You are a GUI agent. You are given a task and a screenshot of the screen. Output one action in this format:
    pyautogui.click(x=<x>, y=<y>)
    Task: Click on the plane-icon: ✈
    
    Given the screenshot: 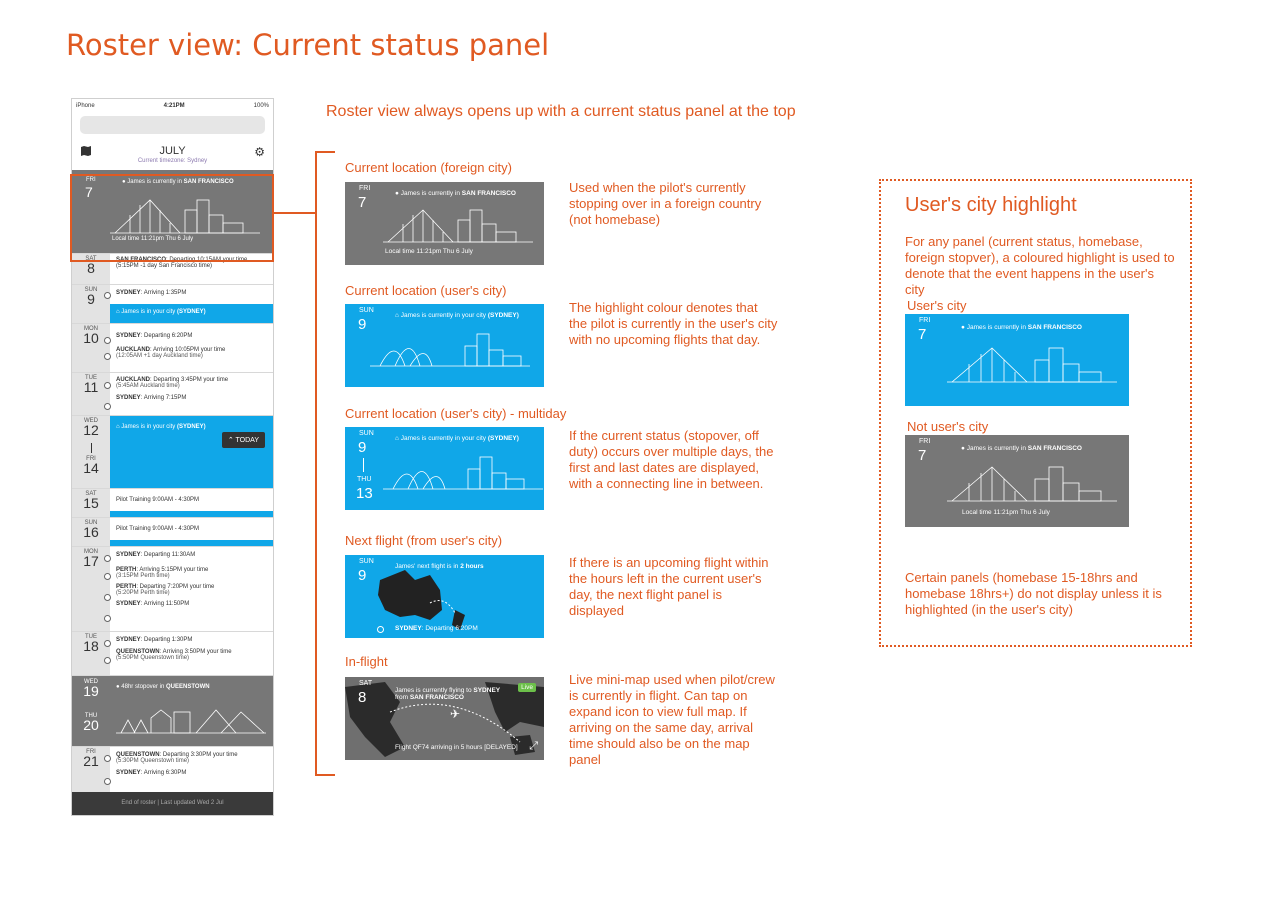 What is the action you would take?
    pyautogui.click(x=455, y=714)
    